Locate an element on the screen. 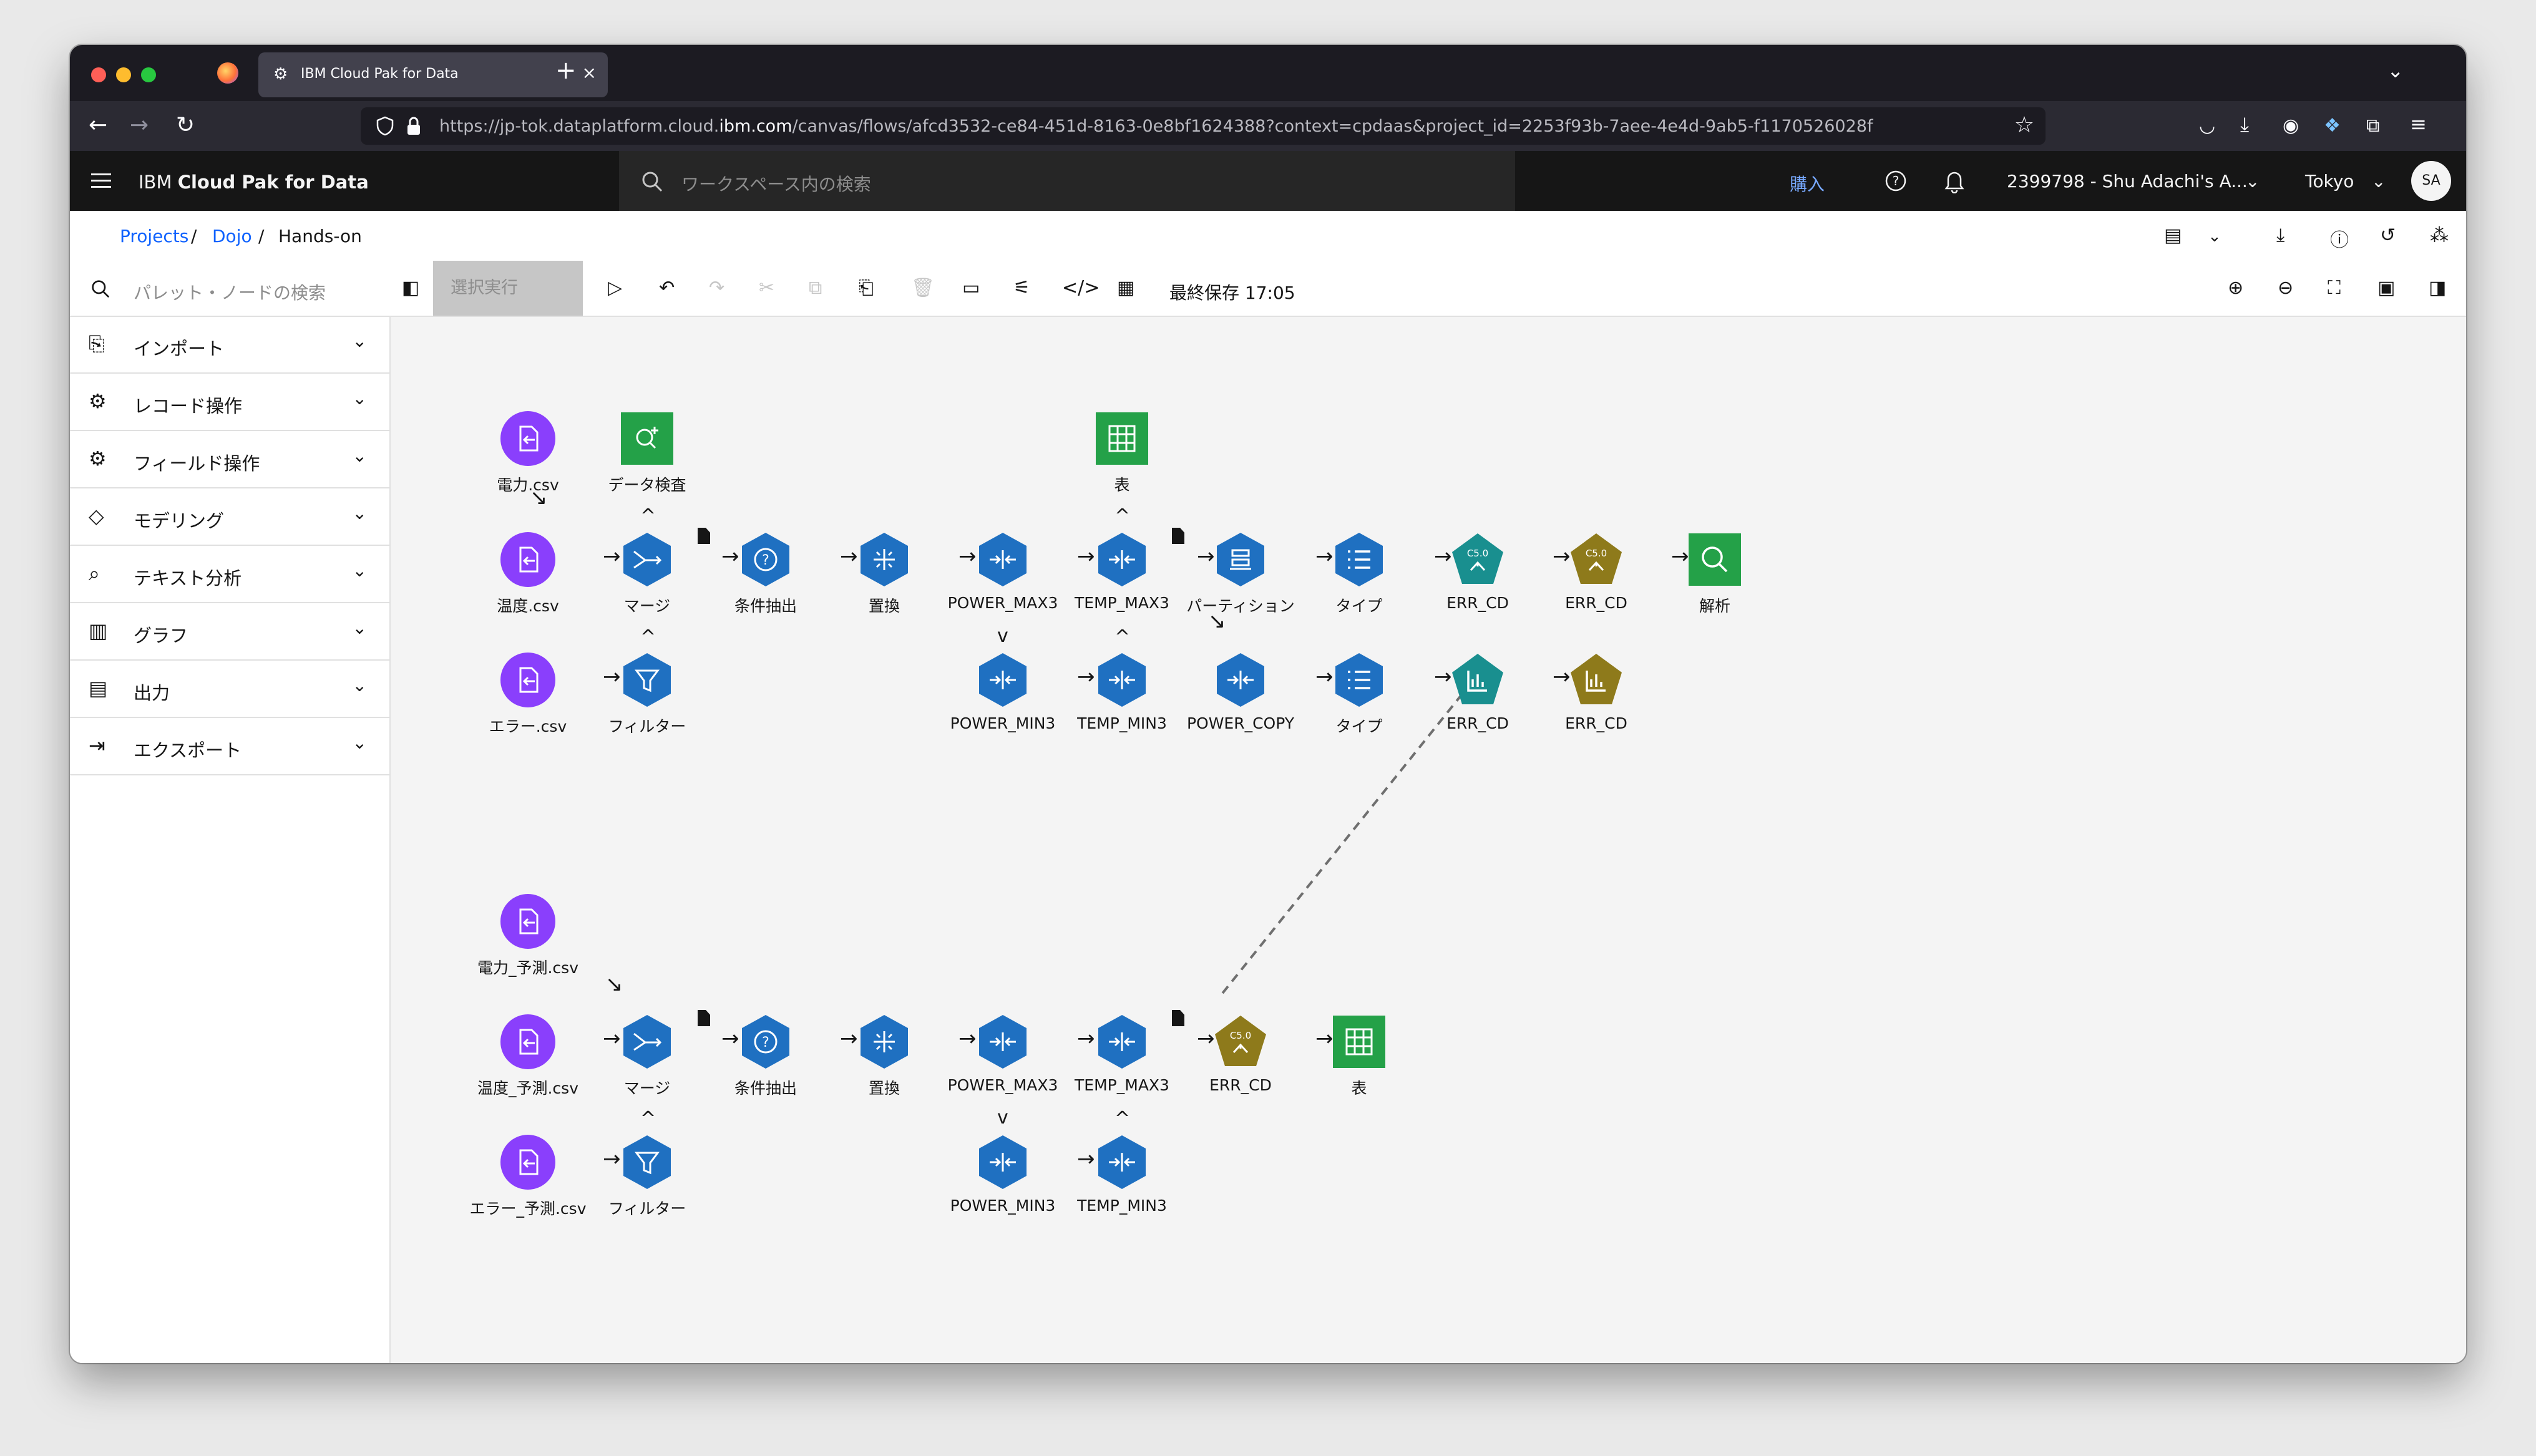 This screenshot has width=2536, height=1456. node-merge-1: マージ is located at coordinates (648, 573).